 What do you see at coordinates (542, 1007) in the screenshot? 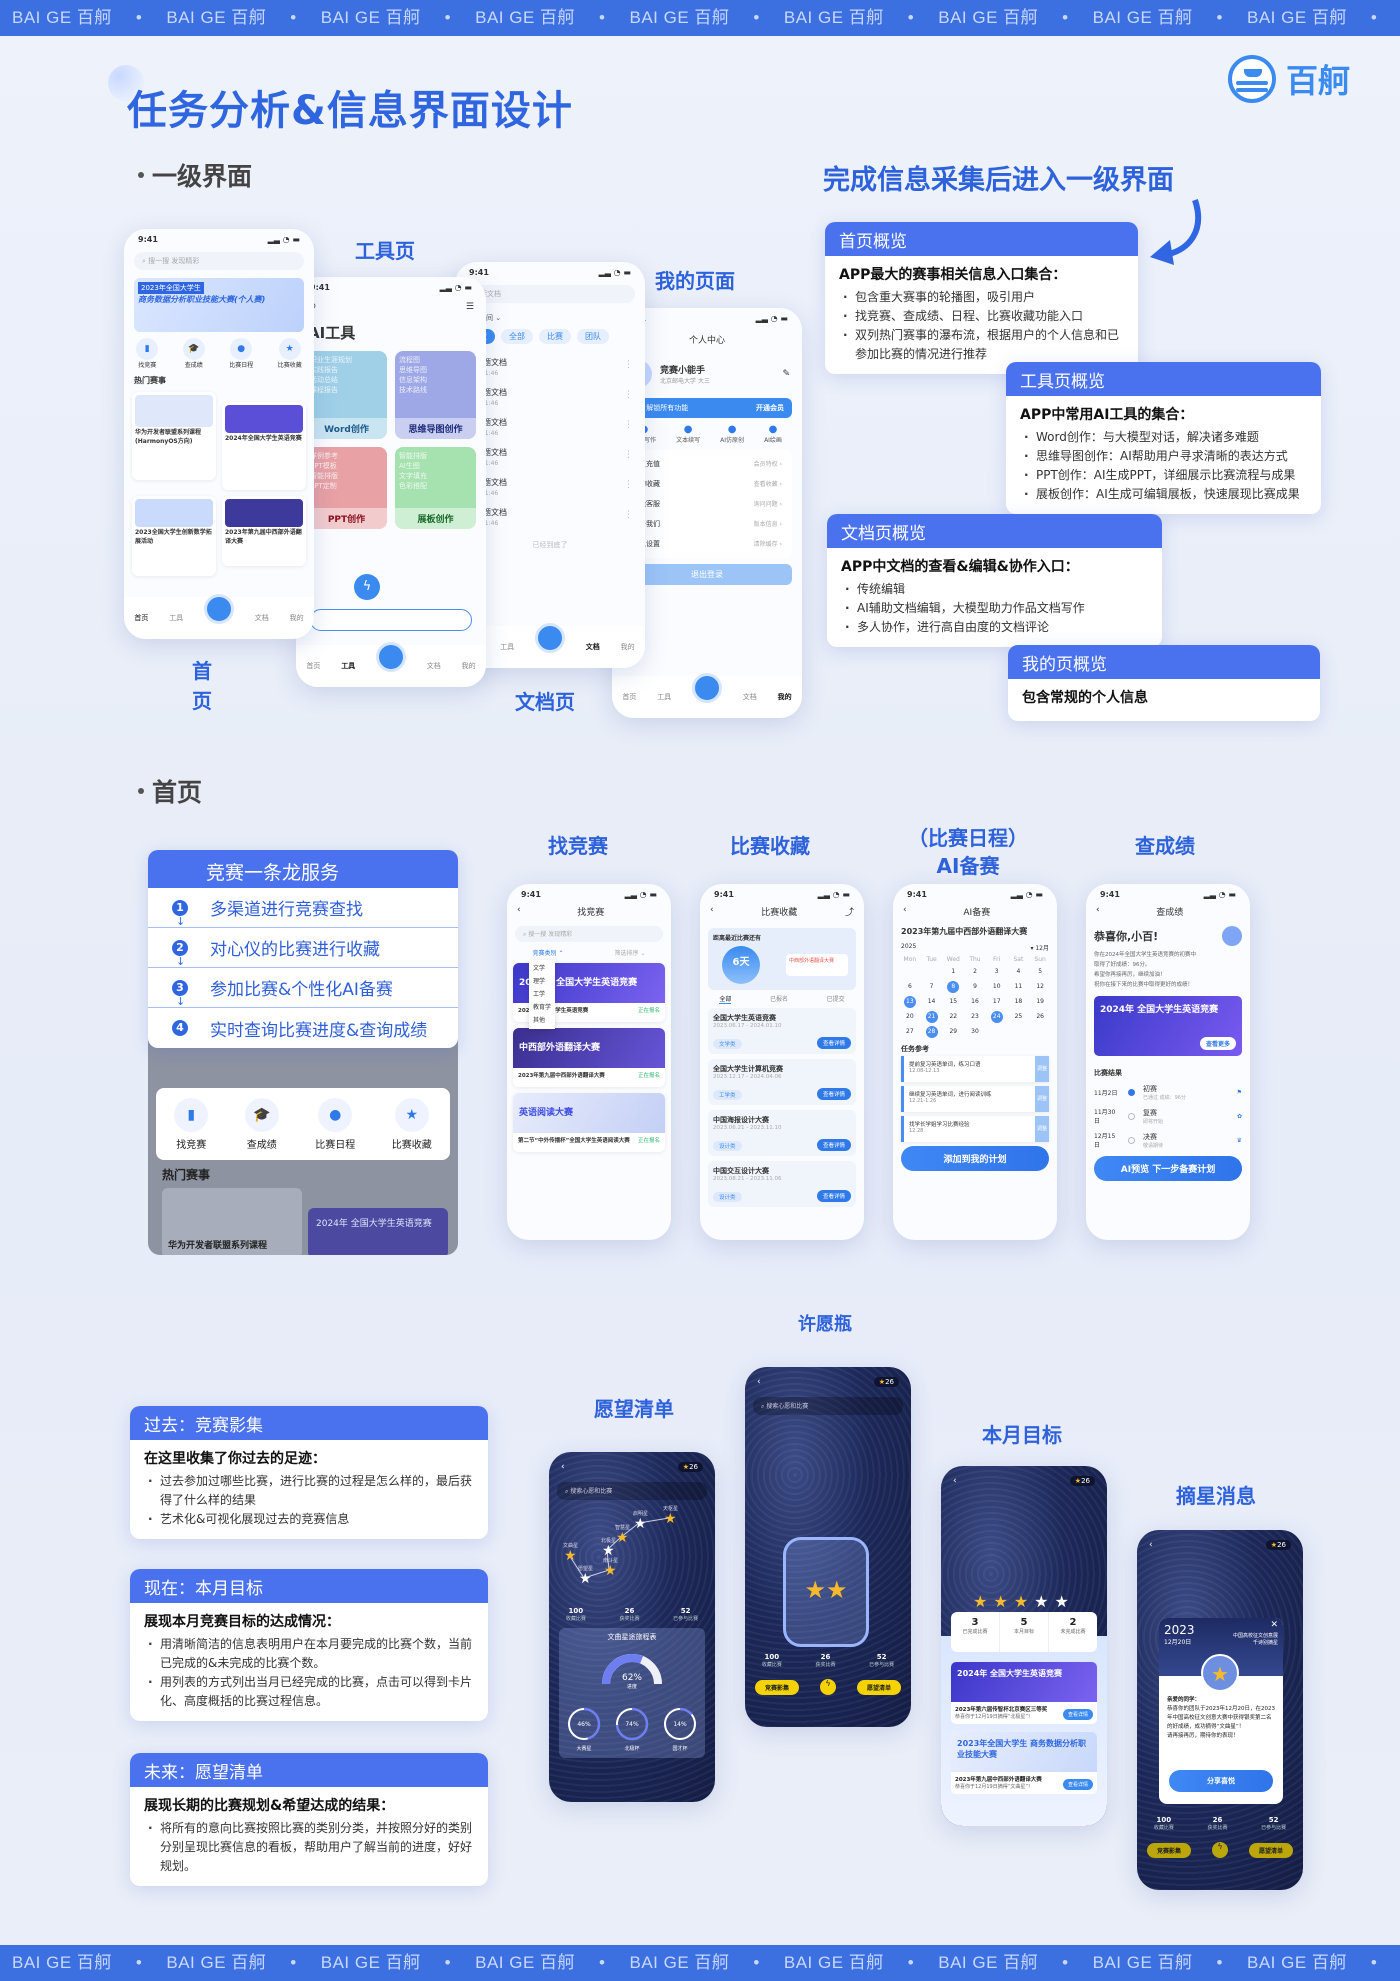
I see `category-option: 教育学` at bounding box center [542, 1007].